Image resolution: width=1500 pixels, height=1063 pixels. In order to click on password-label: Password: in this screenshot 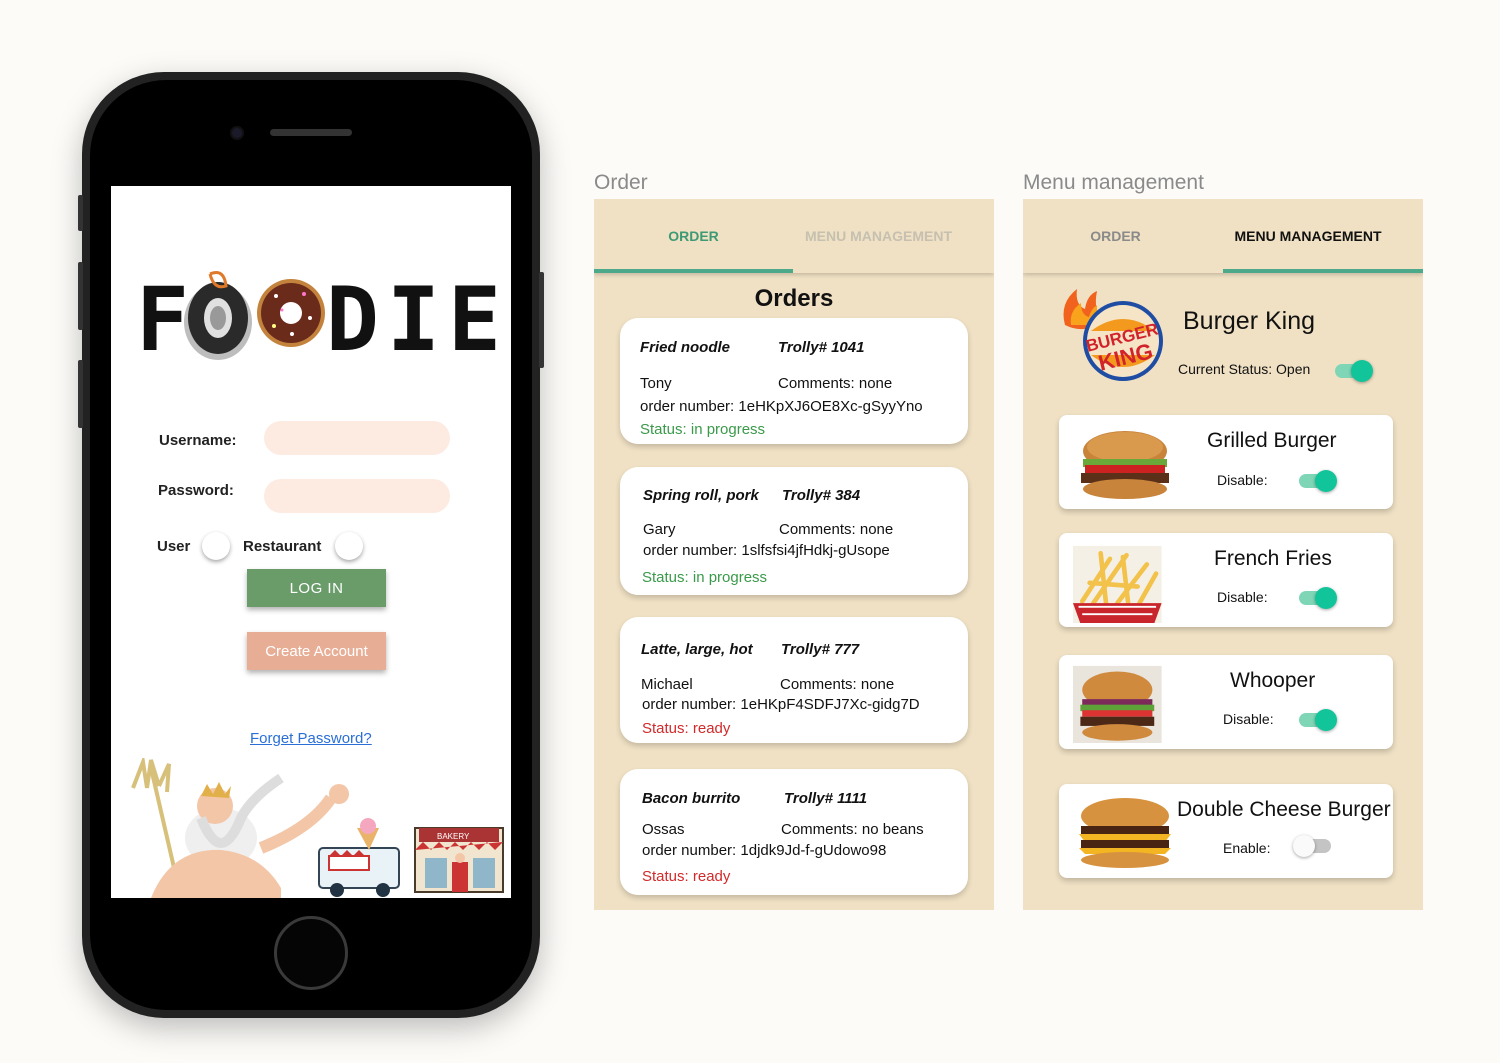, I will do `click(196, 490)`.